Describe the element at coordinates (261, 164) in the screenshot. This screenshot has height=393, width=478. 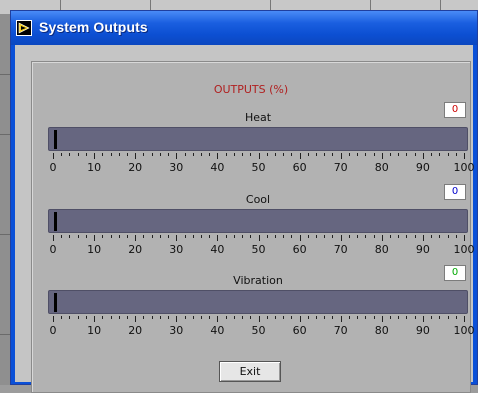
I see `heat-scale: 0 10 20 30 40 50 60 70 80 90 100` at that location.